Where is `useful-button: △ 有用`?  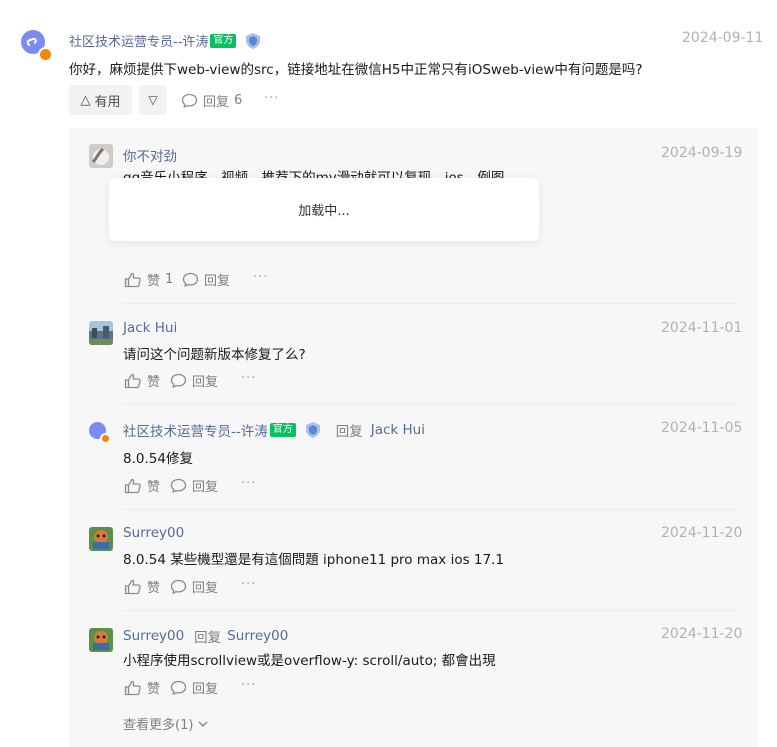 useful-button: △ 有用 is located at coordinates (100, 100).